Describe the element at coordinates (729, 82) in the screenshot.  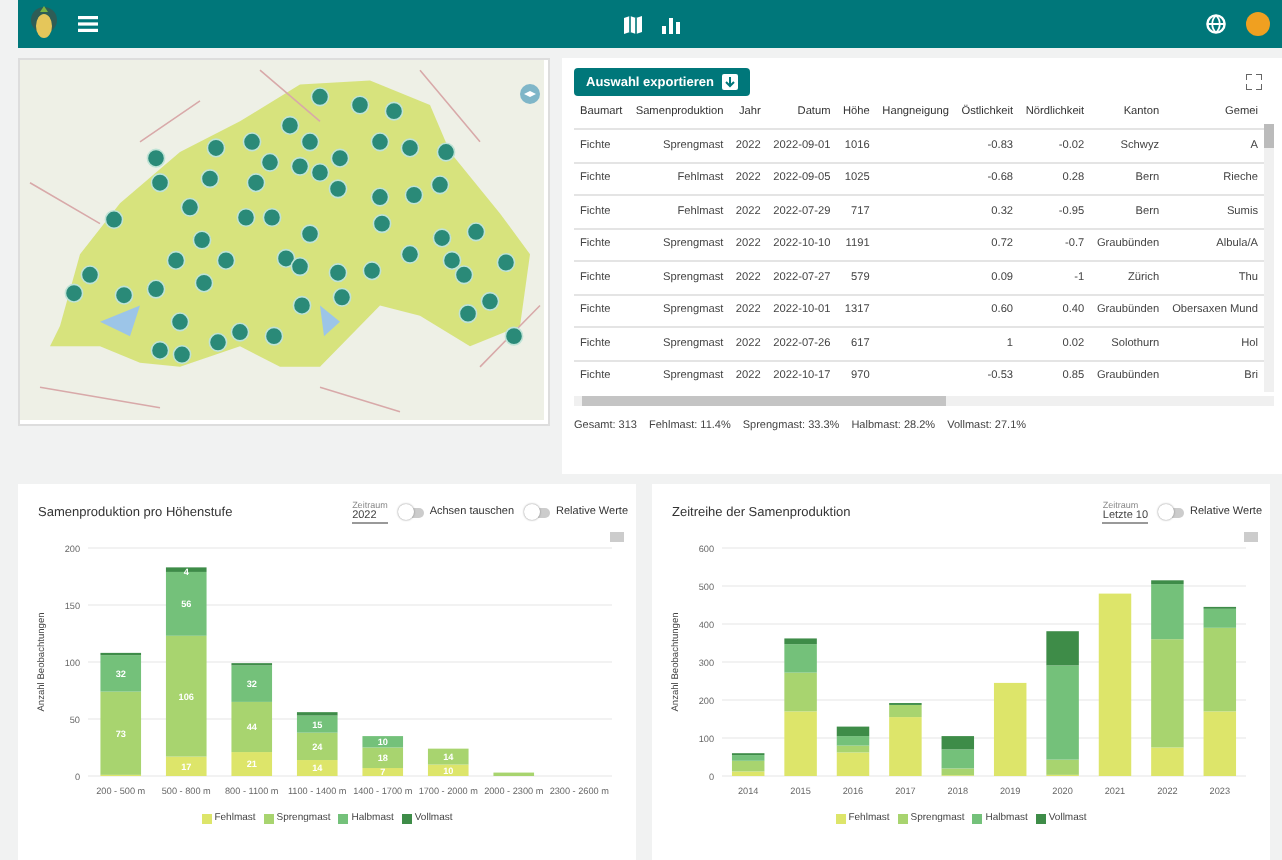
I see `download-icon` at that location.